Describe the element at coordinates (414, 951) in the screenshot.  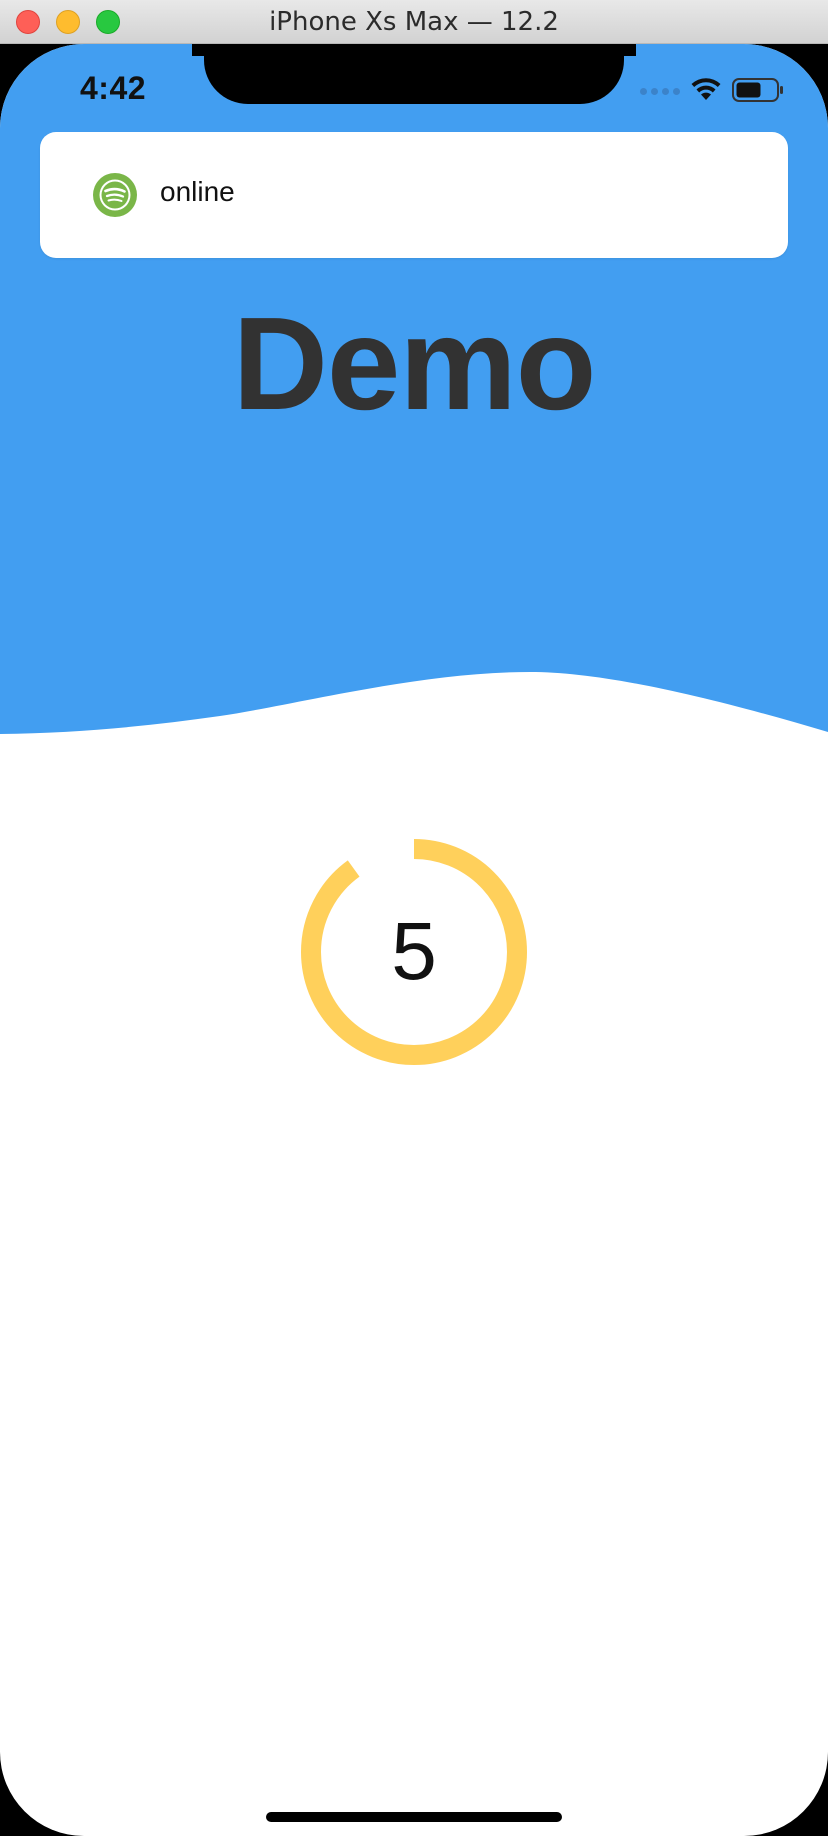
I see `countdown-value: 5` at that location.